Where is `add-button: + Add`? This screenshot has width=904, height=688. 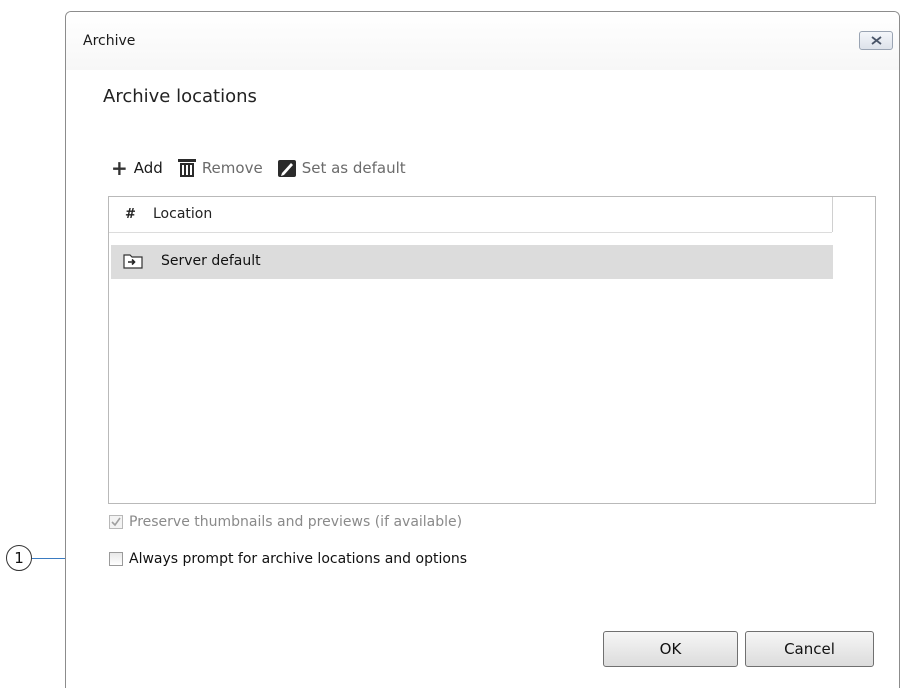
add-button: + Add is located at coordinates (137, 168).